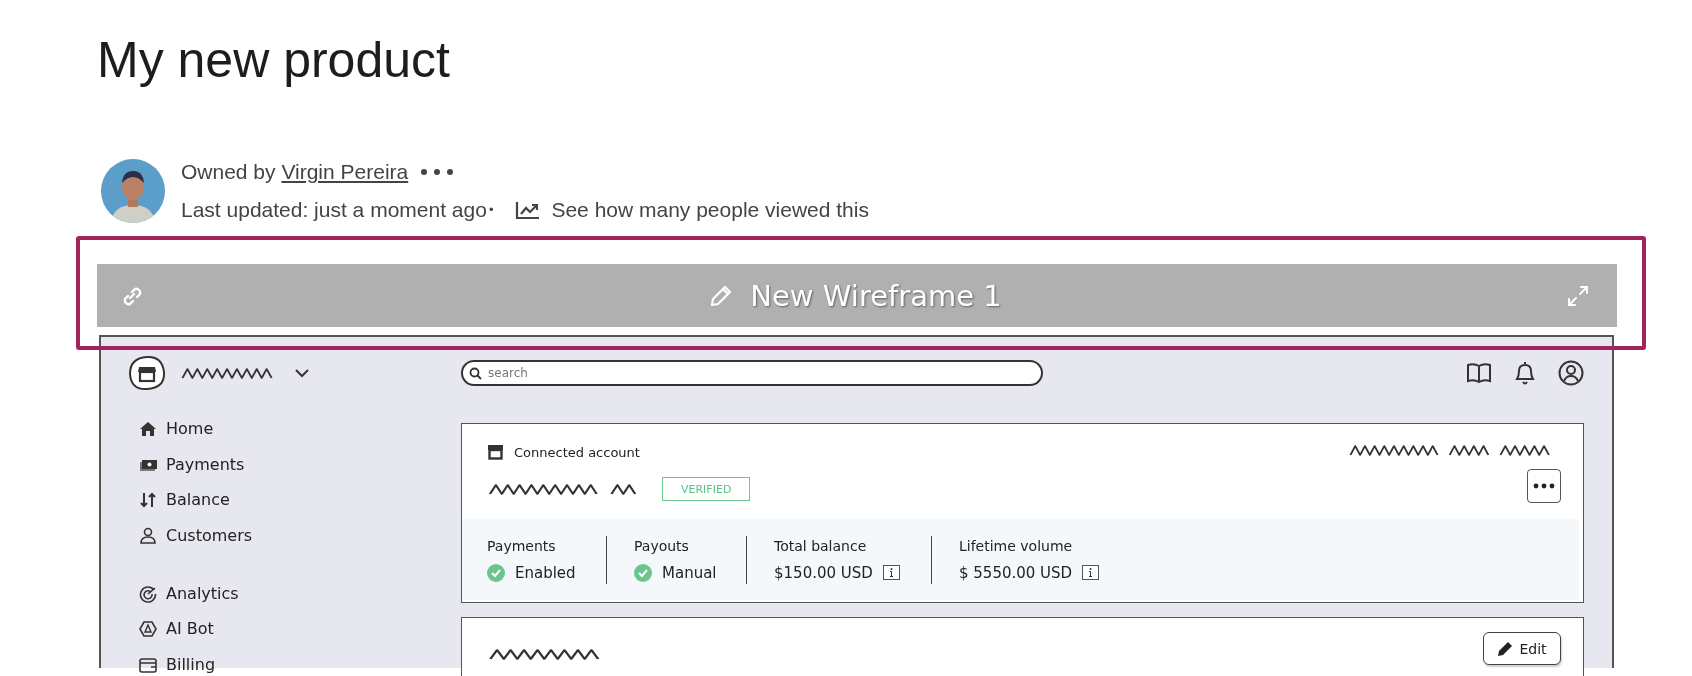  Describe the element at coordinates (752, 373) in the screenshot. I see `search-field: search` at that location.